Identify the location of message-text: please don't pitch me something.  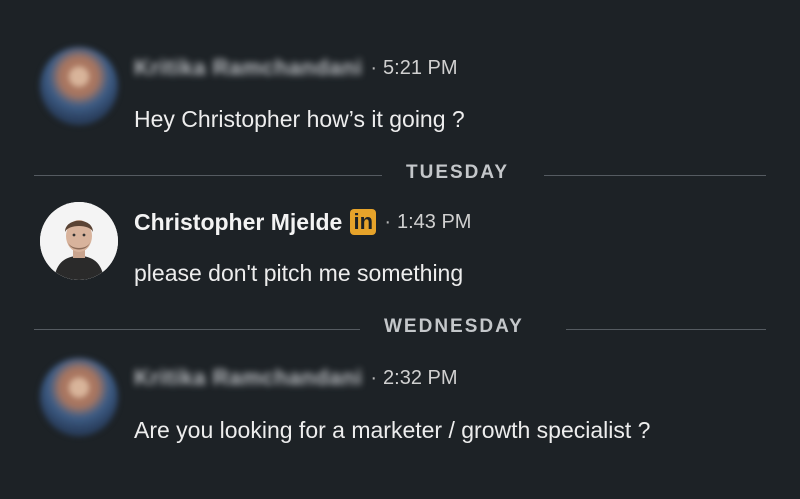
(299, 273).